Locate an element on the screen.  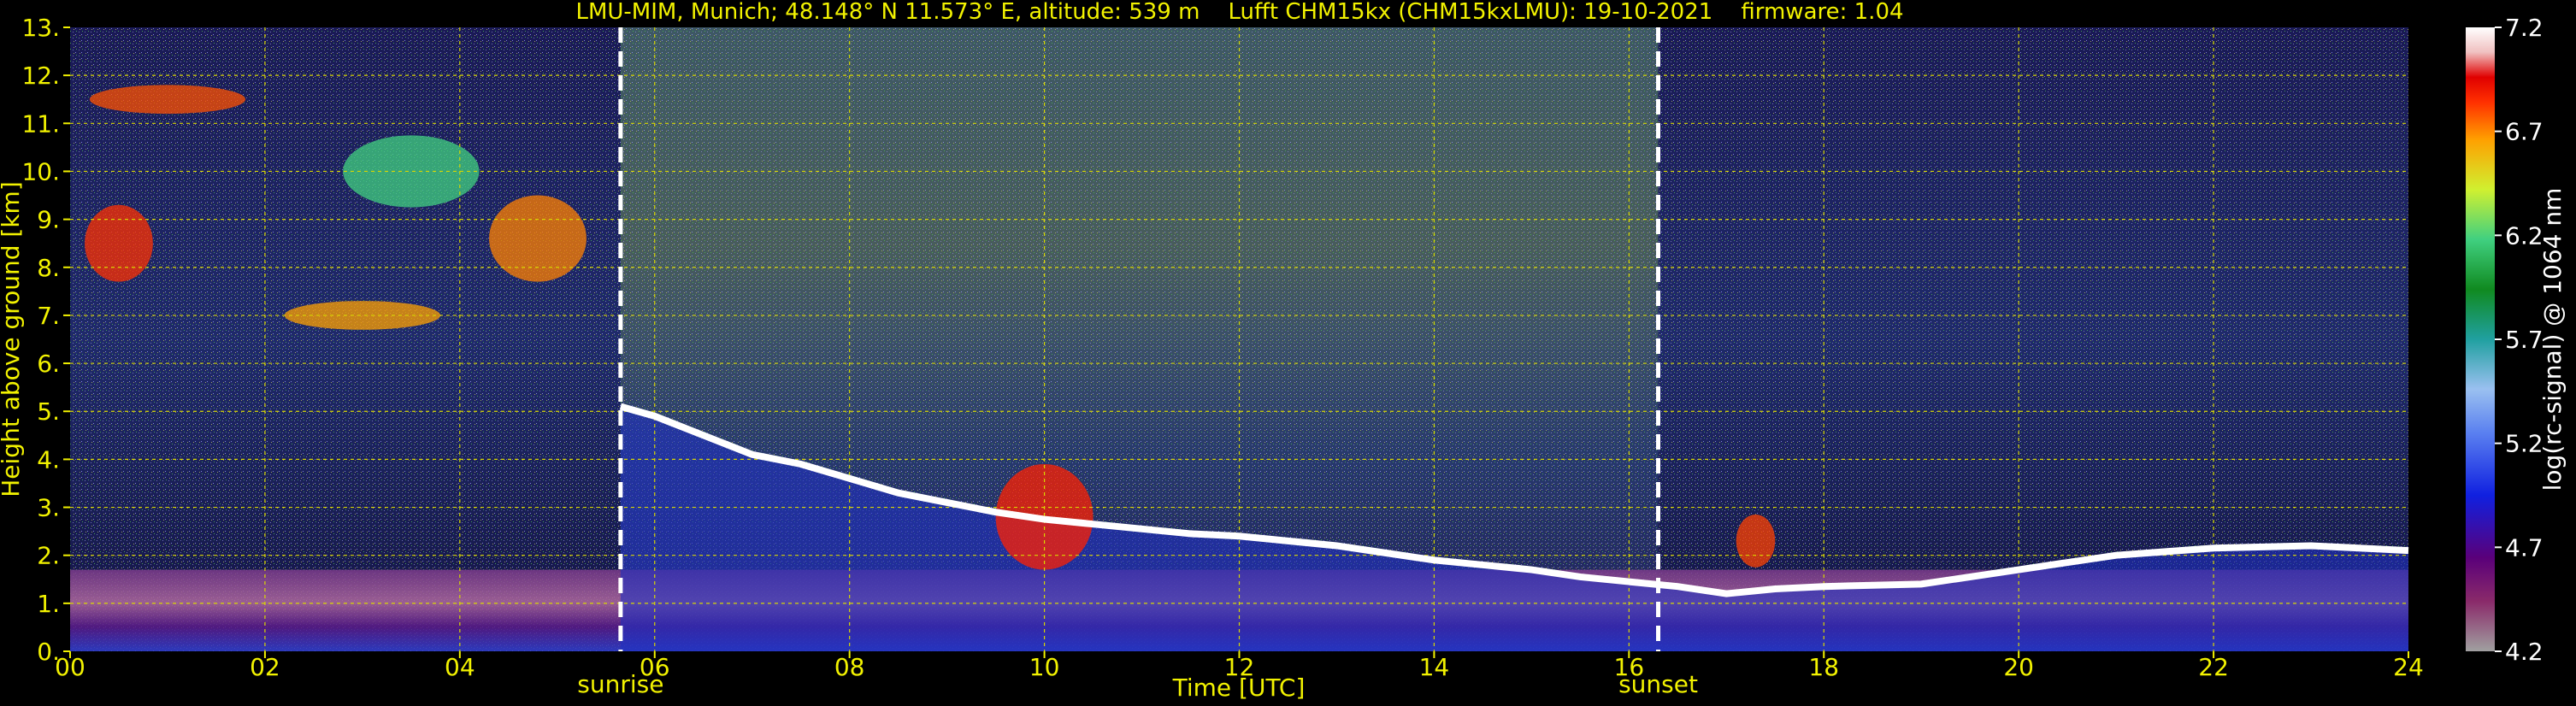
x-tick-label: 18 is located at coordinates (1823, 667).